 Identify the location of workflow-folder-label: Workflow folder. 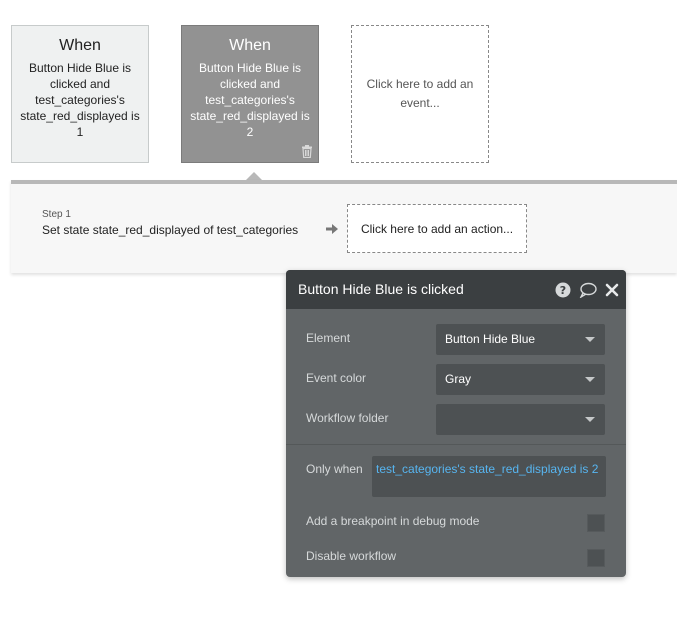
(347, 418).